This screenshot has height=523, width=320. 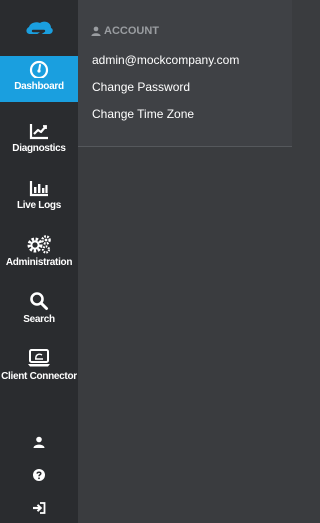 I want to click on gauge-icon, so click(x=39, y=67).